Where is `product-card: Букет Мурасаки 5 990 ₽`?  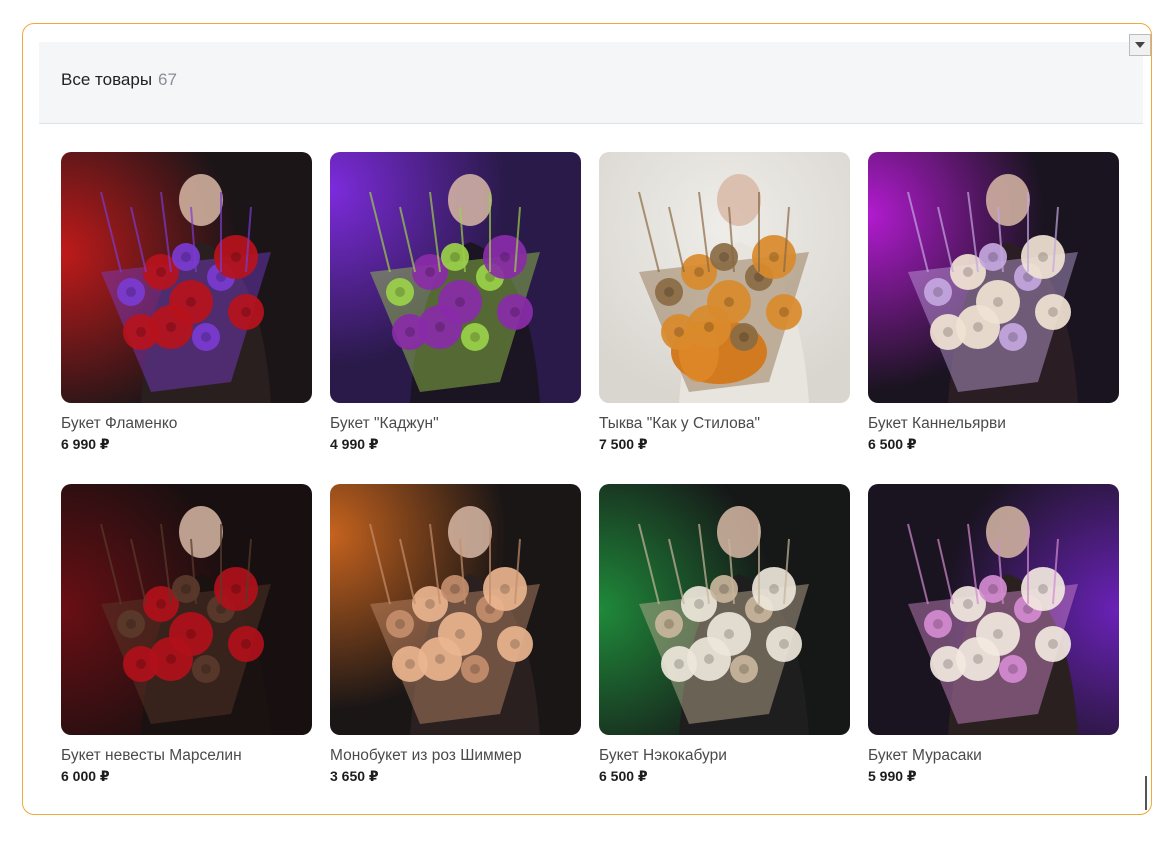 product-card: Букет Мурасаки 5 990 ₽ is located at coordinates (993, 634).